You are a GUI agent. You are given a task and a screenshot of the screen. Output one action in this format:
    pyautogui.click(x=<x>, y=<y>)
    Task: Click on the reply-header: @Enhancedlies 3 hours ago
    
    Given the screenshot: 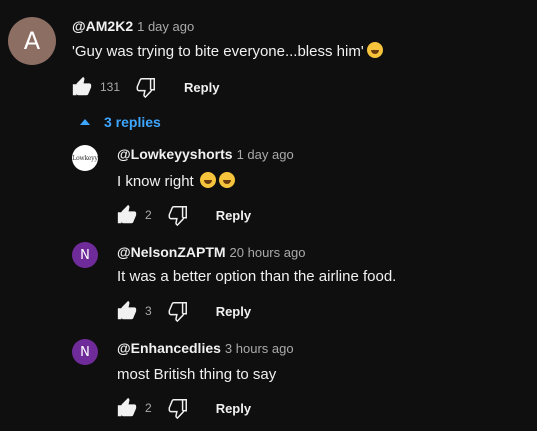 What is the action you would take?
    pyautogui.click(x=205, y=349)
    